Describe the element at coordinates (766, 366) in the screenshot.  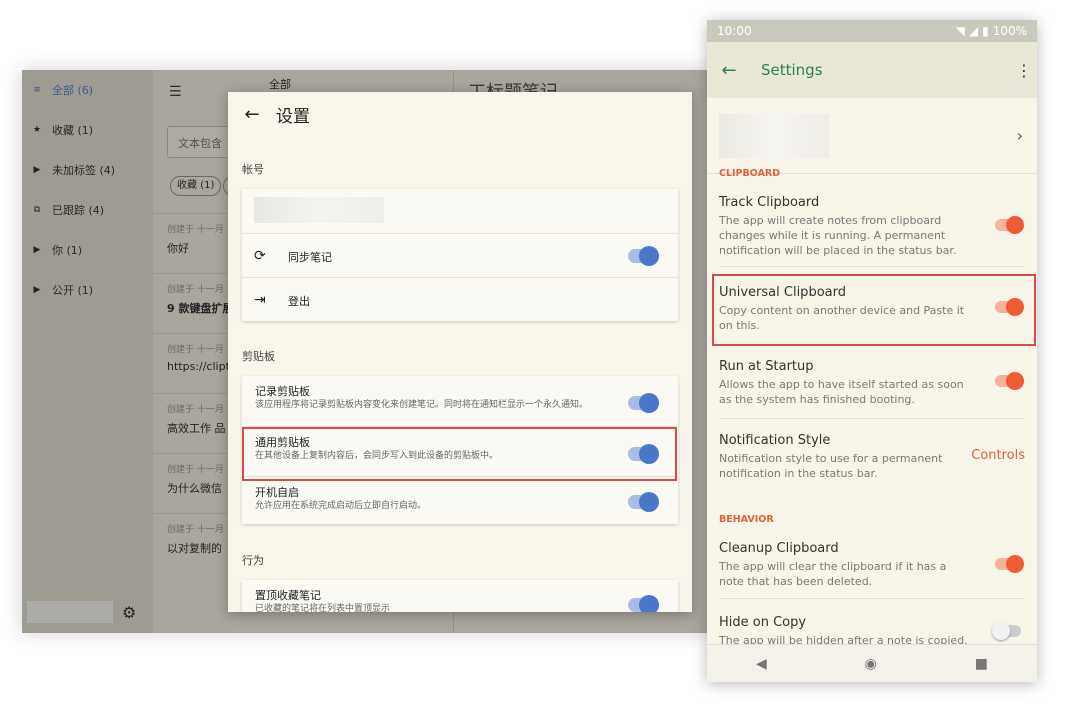
I see `run-at-startup-title: Run at Startup` at that location.